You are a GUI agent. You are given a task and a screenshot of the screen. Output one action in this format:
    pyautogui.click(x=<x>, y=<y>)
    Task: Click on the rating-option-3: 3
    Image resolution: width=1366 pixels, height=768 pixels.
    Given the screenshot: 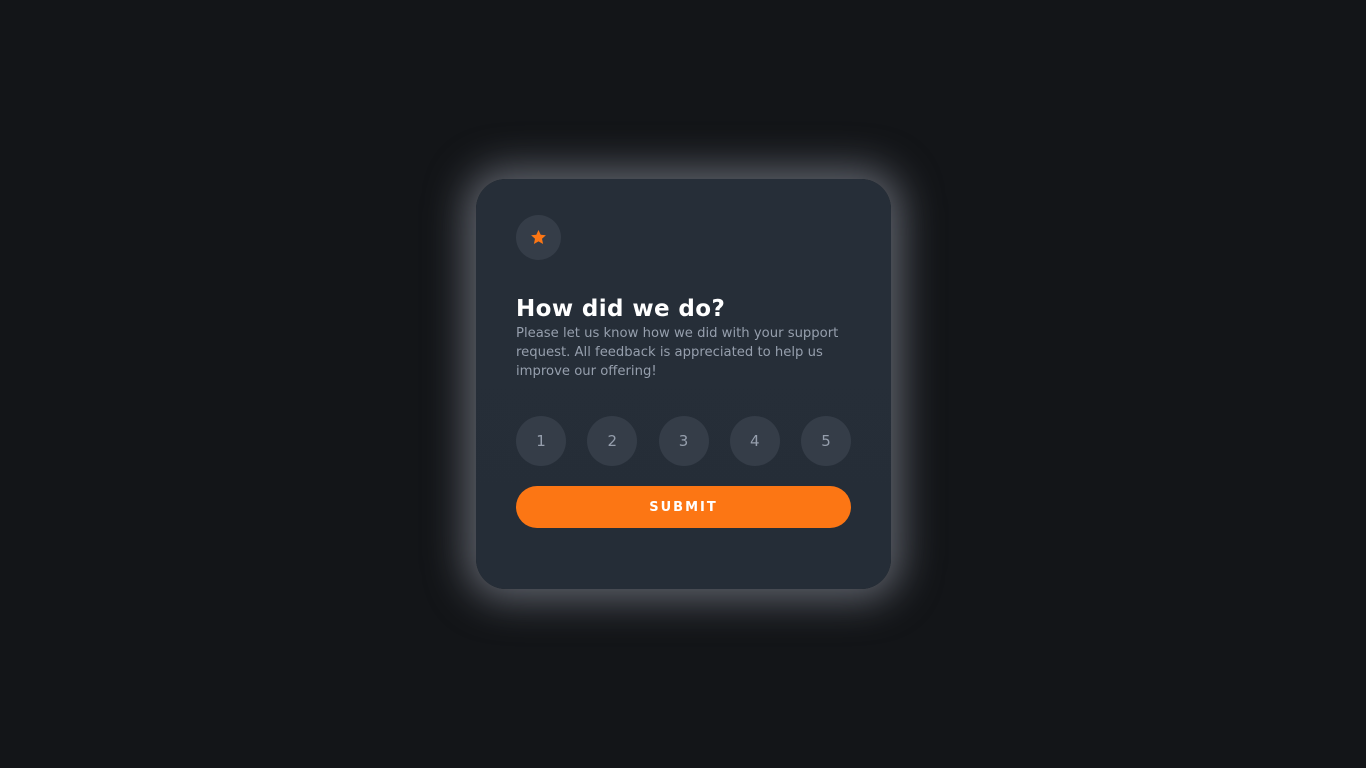 What is the action you would take?
    pyautogui.click(x=683, y=441)
    